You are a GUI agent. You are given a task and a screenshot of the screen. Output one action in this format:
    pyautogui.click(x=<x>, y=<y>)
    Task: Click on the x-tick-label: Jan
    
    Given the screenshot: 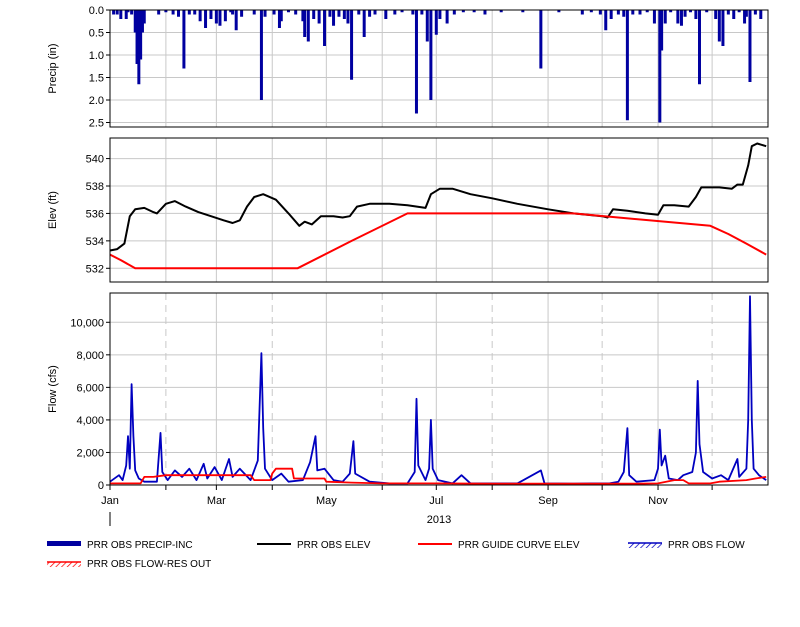 What is the action you would take?
    pyautogui.click(x=110, y=501)
    